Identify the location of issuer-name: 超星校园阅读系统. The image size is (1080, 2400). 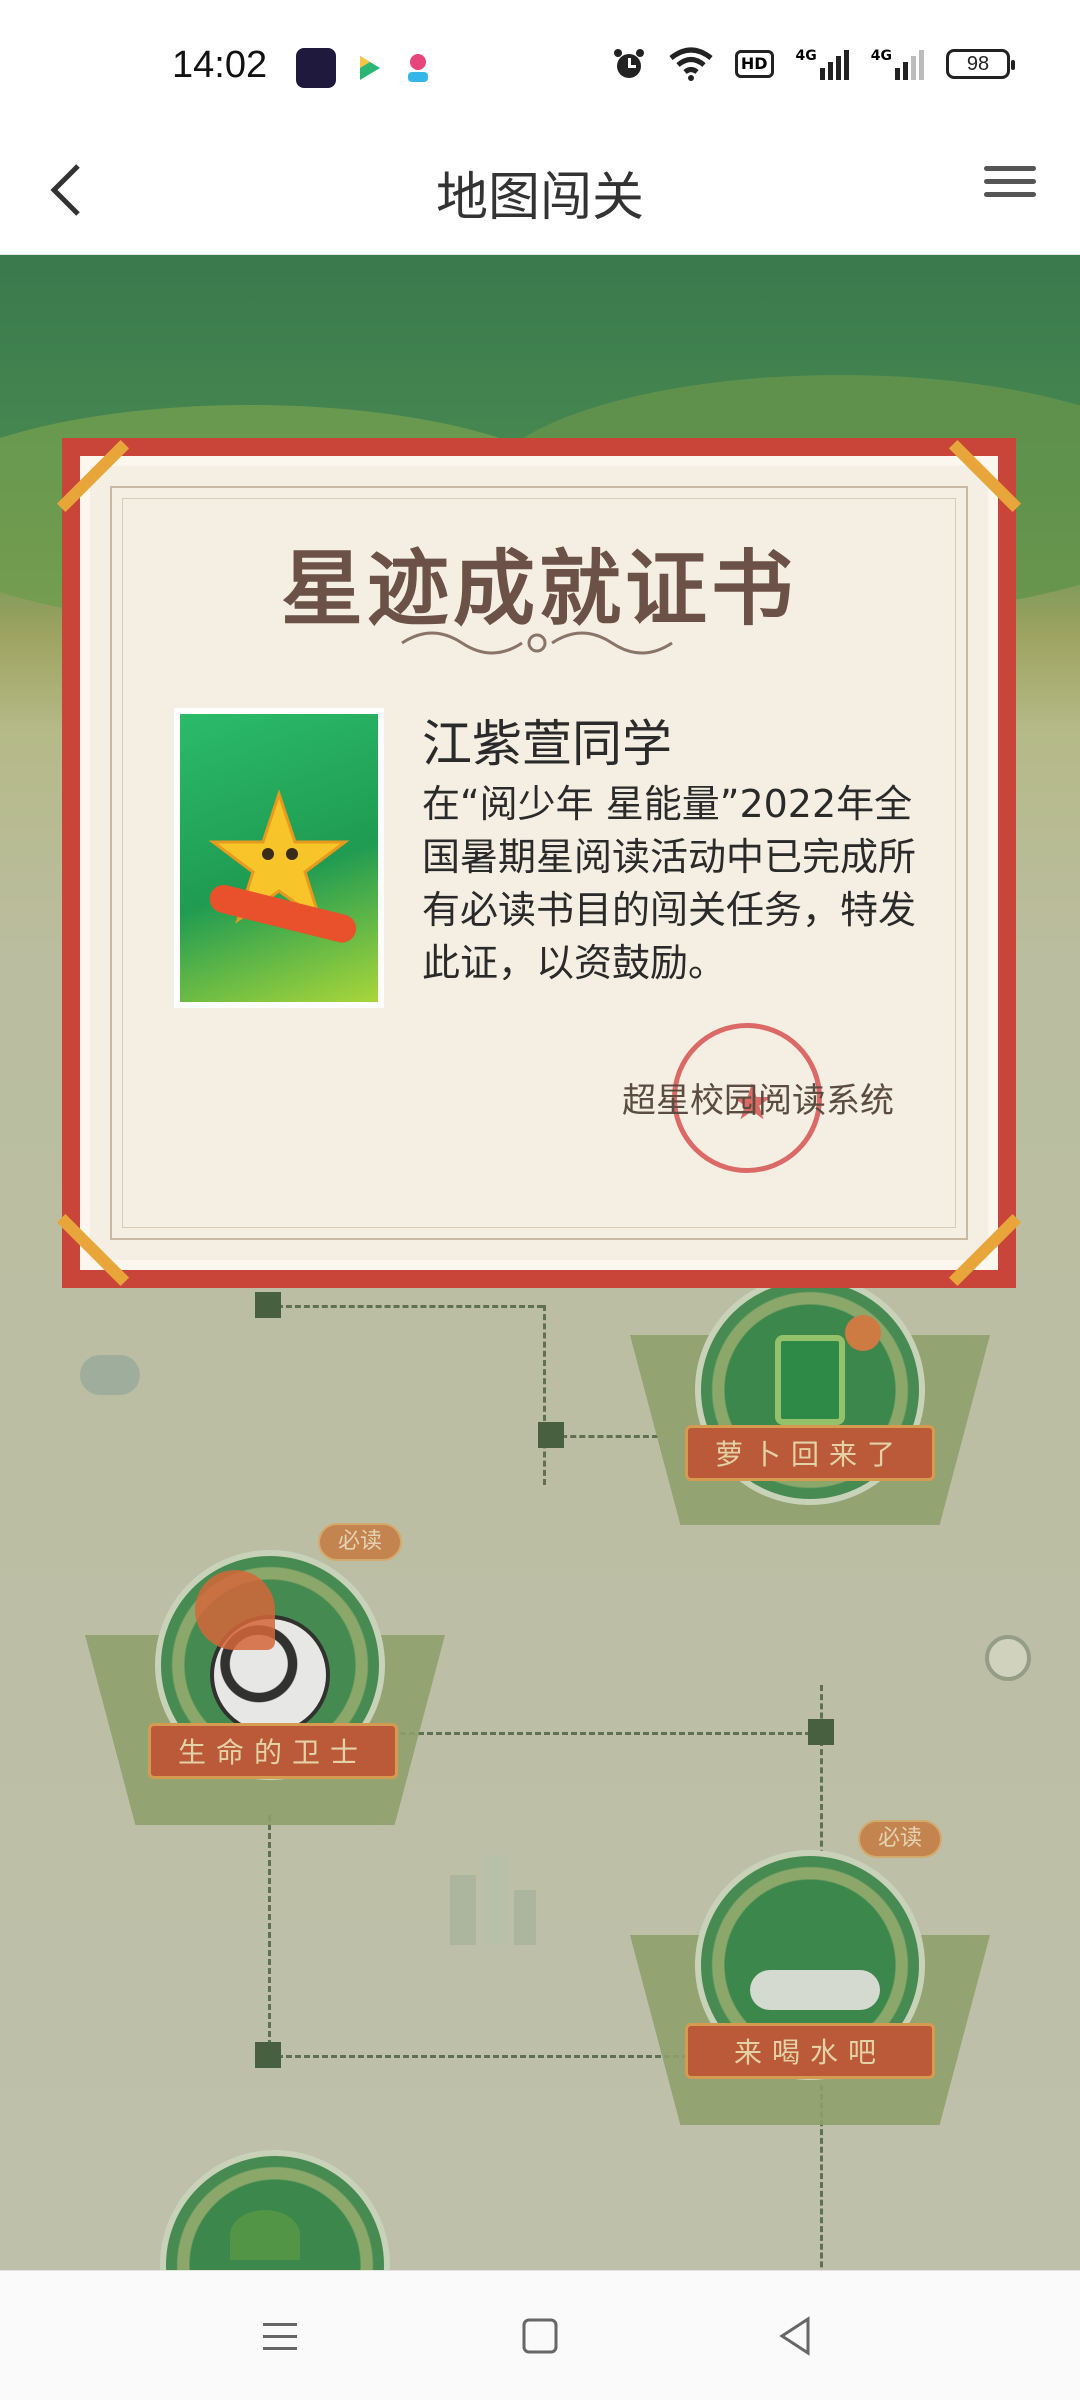
(758, 1101).